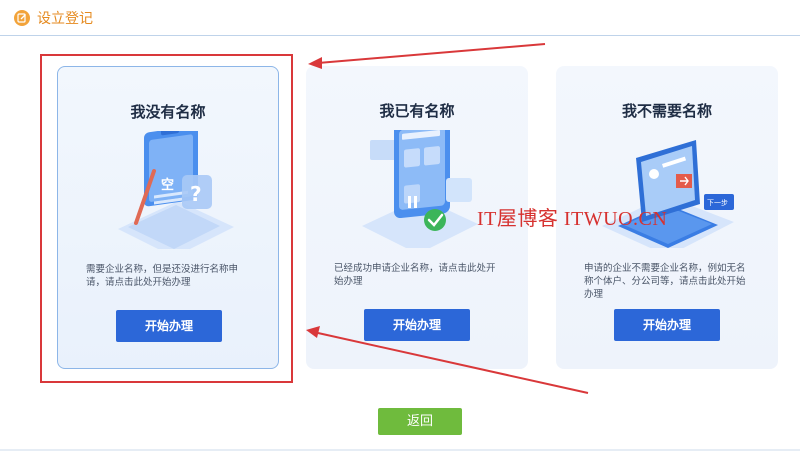 This screenshot has width=800, height=451. Describe the element at coordinates (22, 18) in the screenshot. I see `edit-icon` at that location.